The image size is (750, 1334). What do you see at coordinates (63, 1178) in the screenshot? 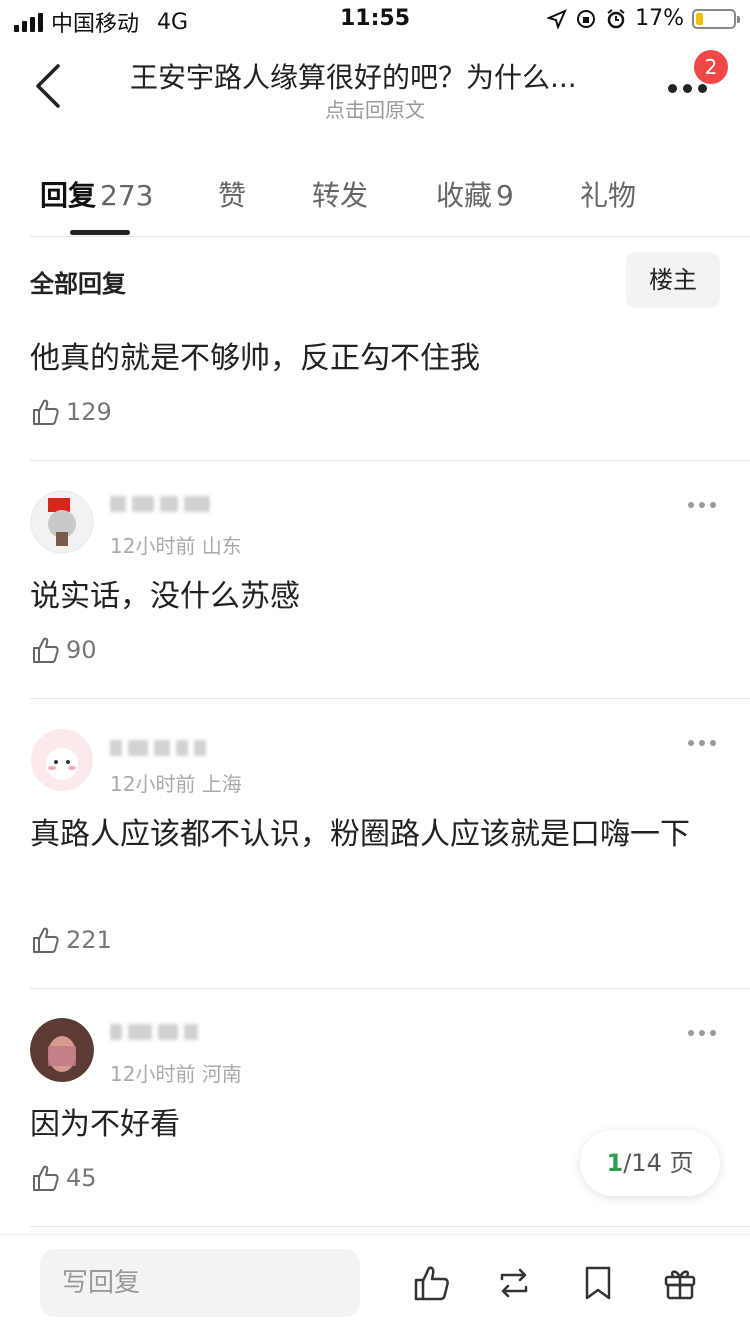
I see `like-button: 45` at bounding box center [63, 1178].